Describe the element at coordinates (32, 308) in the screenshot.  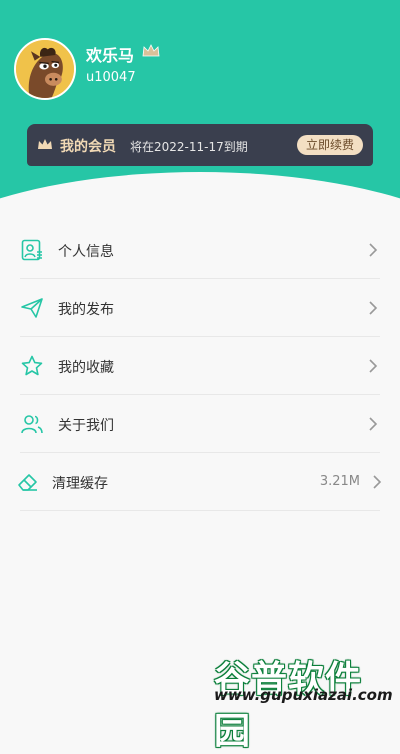
I see `send-icon` at that location.